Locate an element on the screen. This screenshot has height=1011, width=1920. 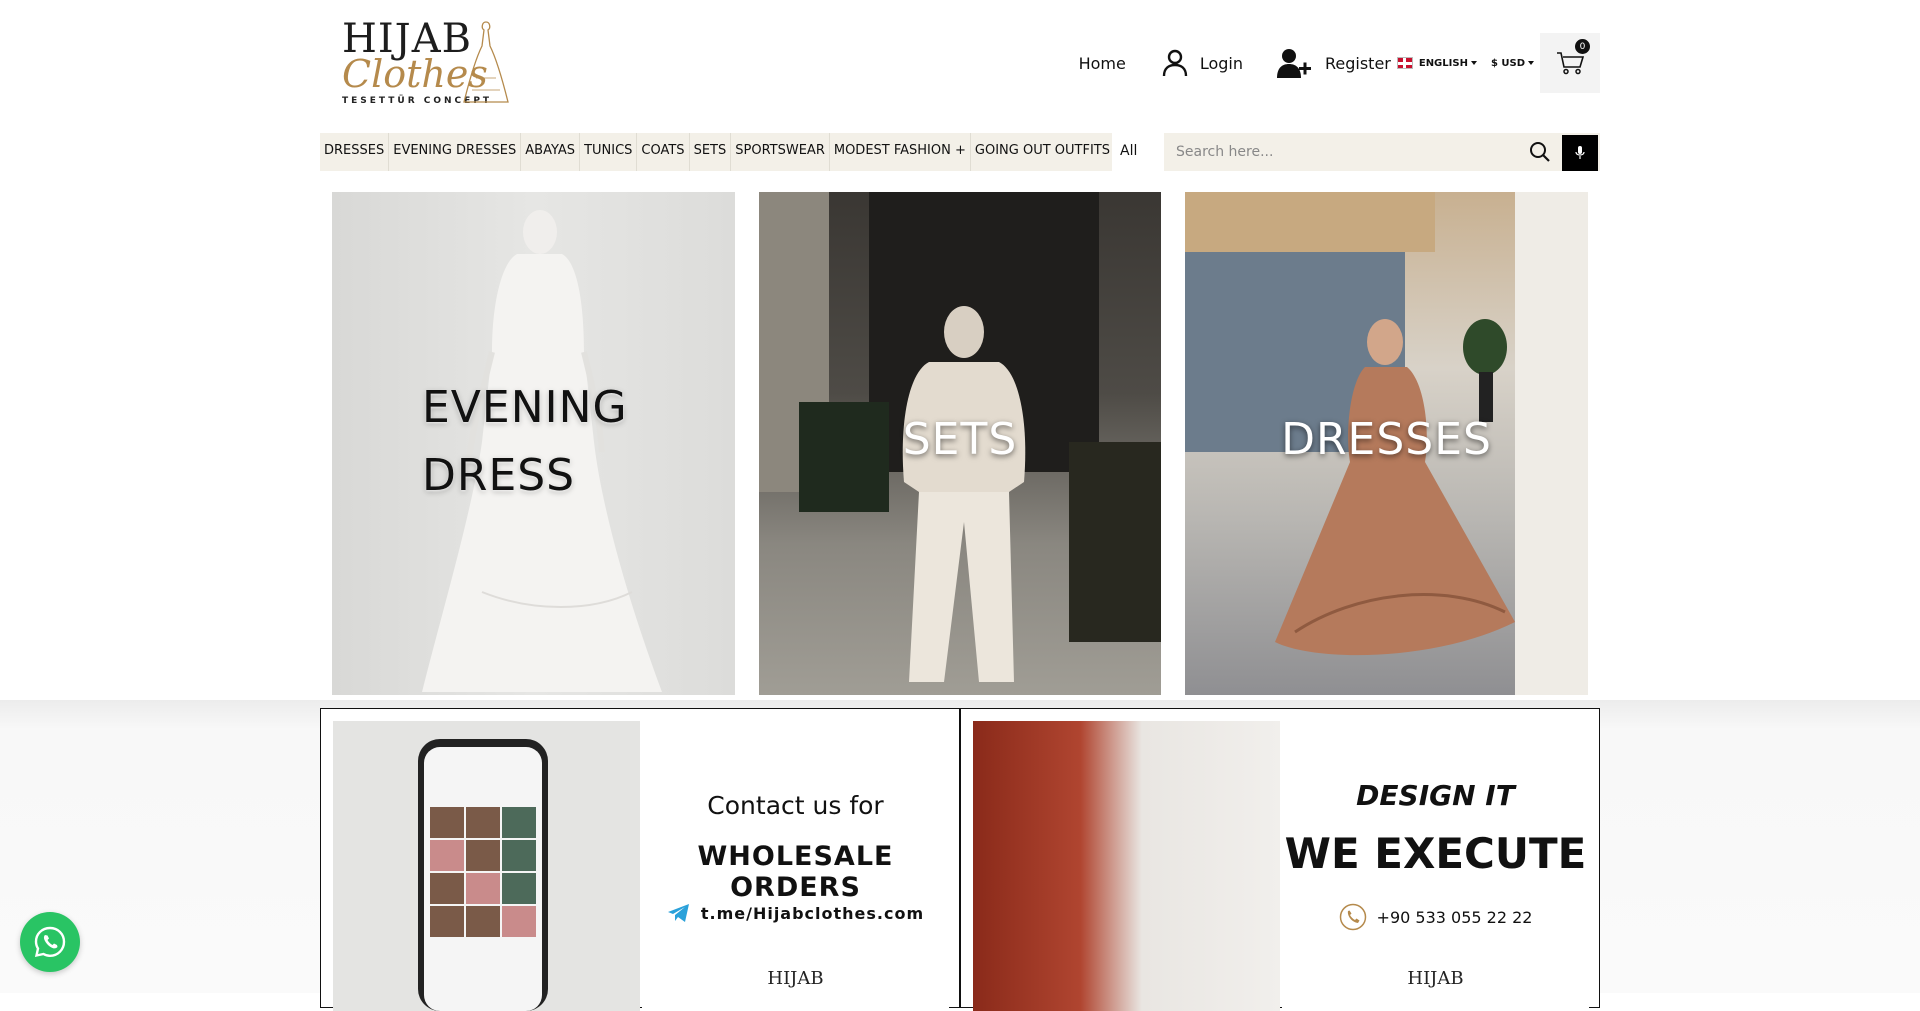
search-button is located at coordinates (1540, 152).